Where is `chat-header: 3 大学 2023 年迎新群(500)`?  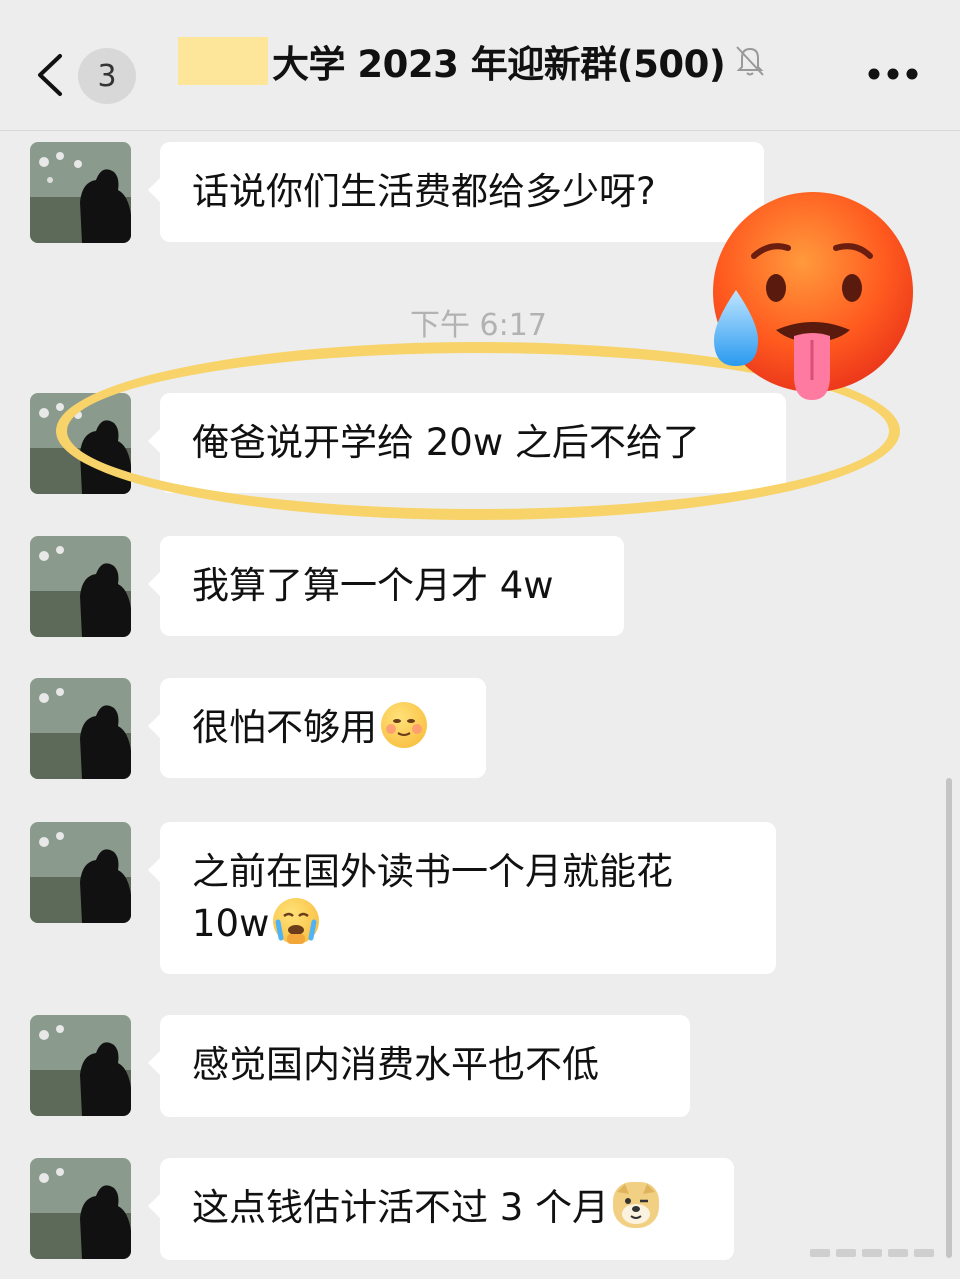 chat-header: 3 大学 2023 年迎新群(500) is located at coordinates (480, 65).